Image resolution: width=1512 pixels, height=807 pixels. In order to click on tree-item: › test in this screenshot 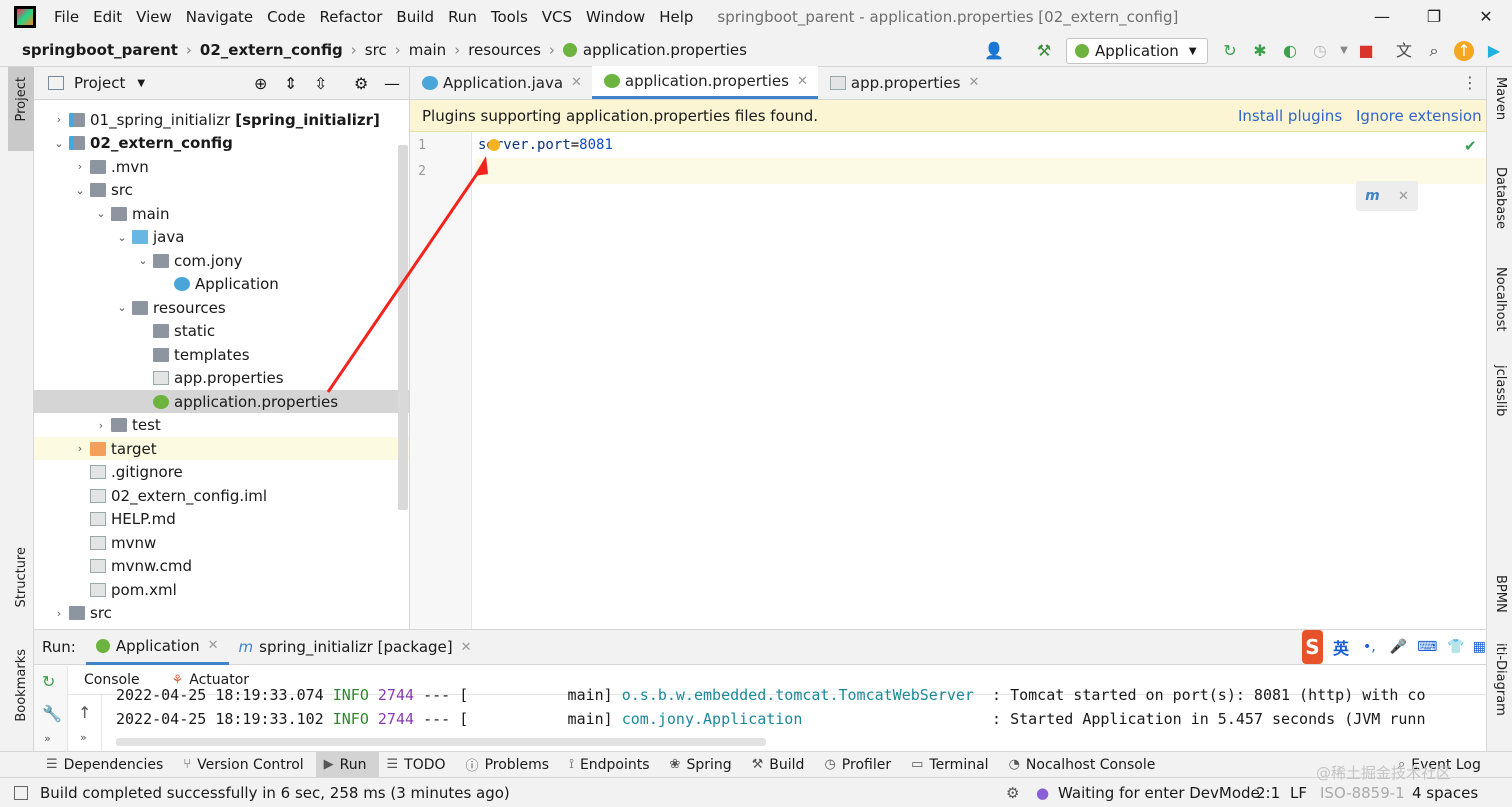, I will do `click(221, 425)`.